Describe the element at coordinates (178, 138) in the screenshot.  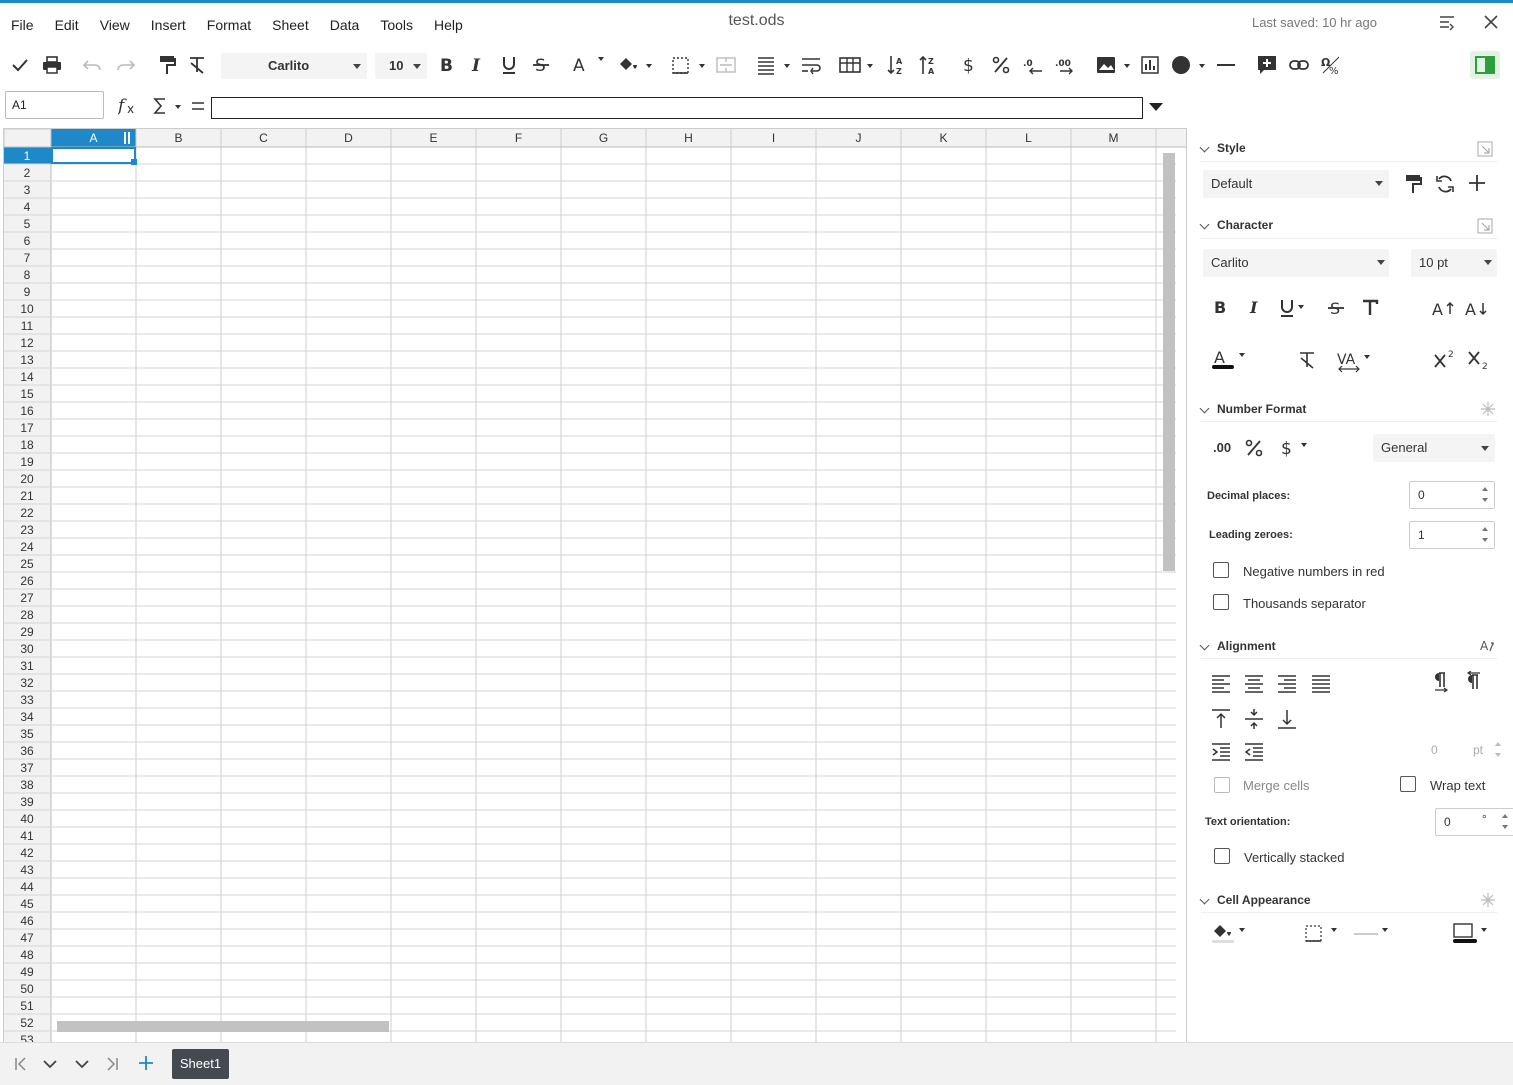
I see `column-header: B` at that location.